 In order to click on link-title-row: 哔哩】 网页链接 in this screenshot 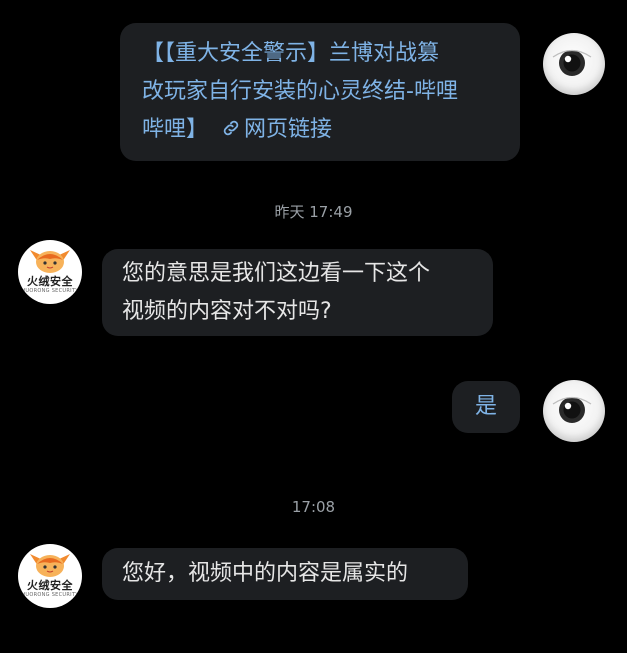, I will do `click(321, 130)`.